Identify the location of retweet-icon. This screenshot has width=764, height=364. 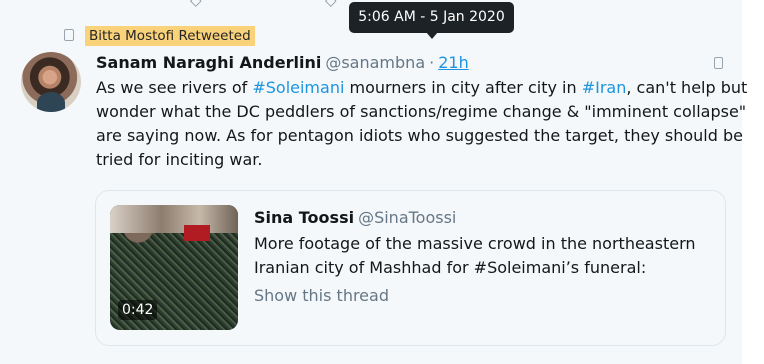
(69, 35).